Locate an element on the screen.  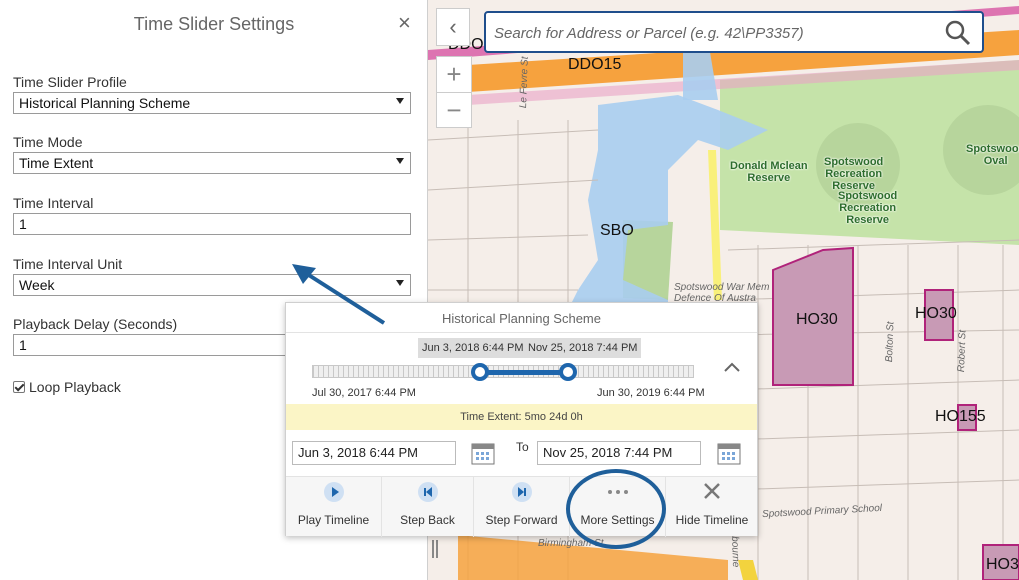
timeline-end-handle is located at coordinates (567, 372).